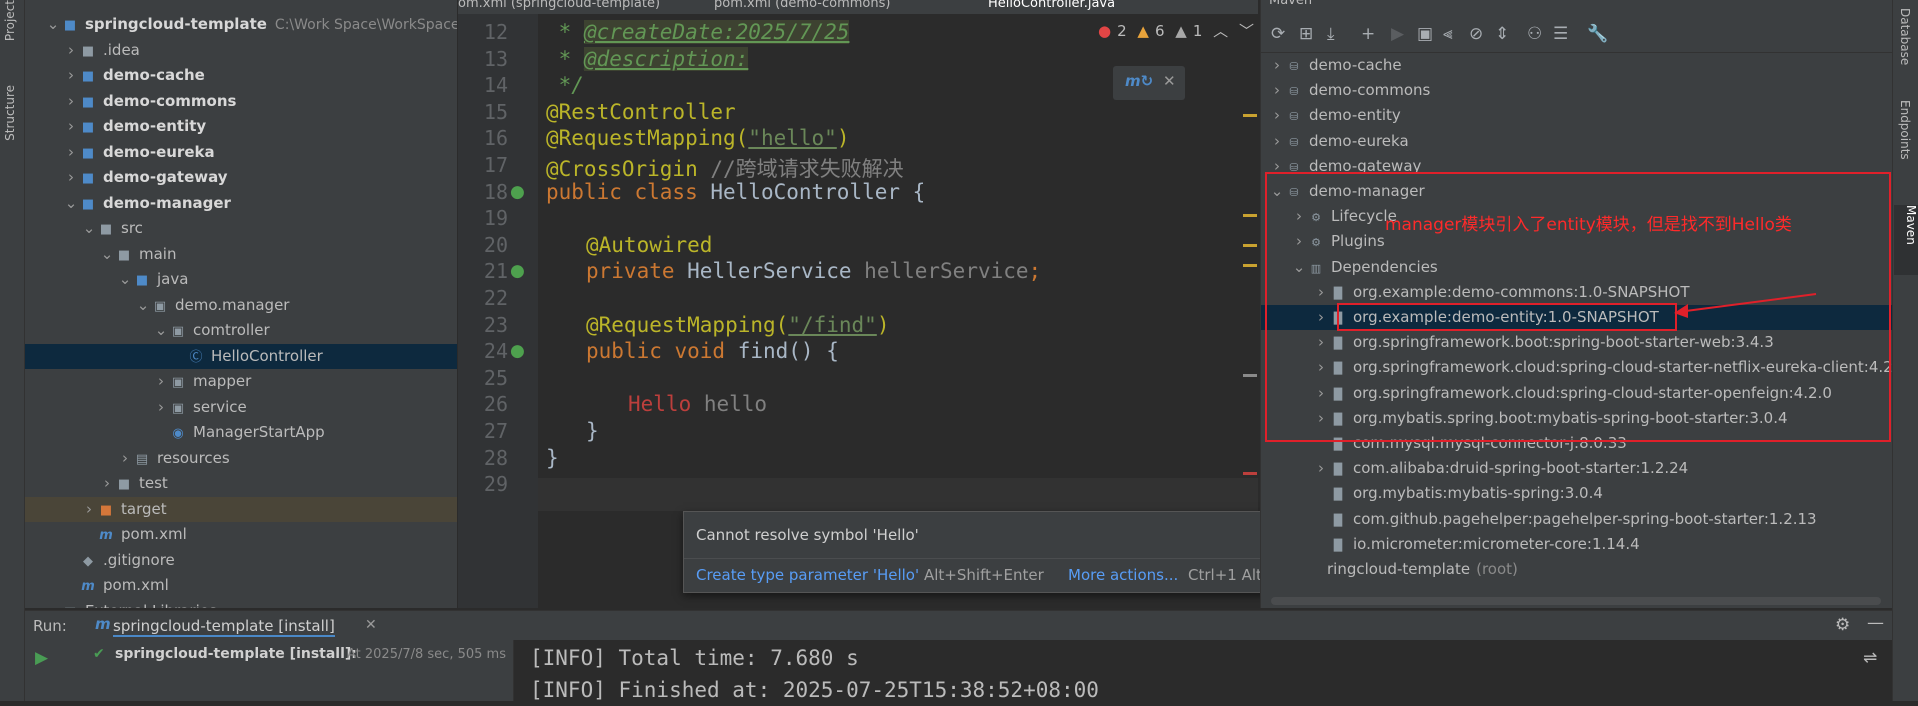 Image resolution: width=1918 pixels, height=706 pixels. What do you see at coordinates (241, 604) in the screenshot?
I see `project-tree-item: ›▥ External Libraries` at bounding box center [241, 604].